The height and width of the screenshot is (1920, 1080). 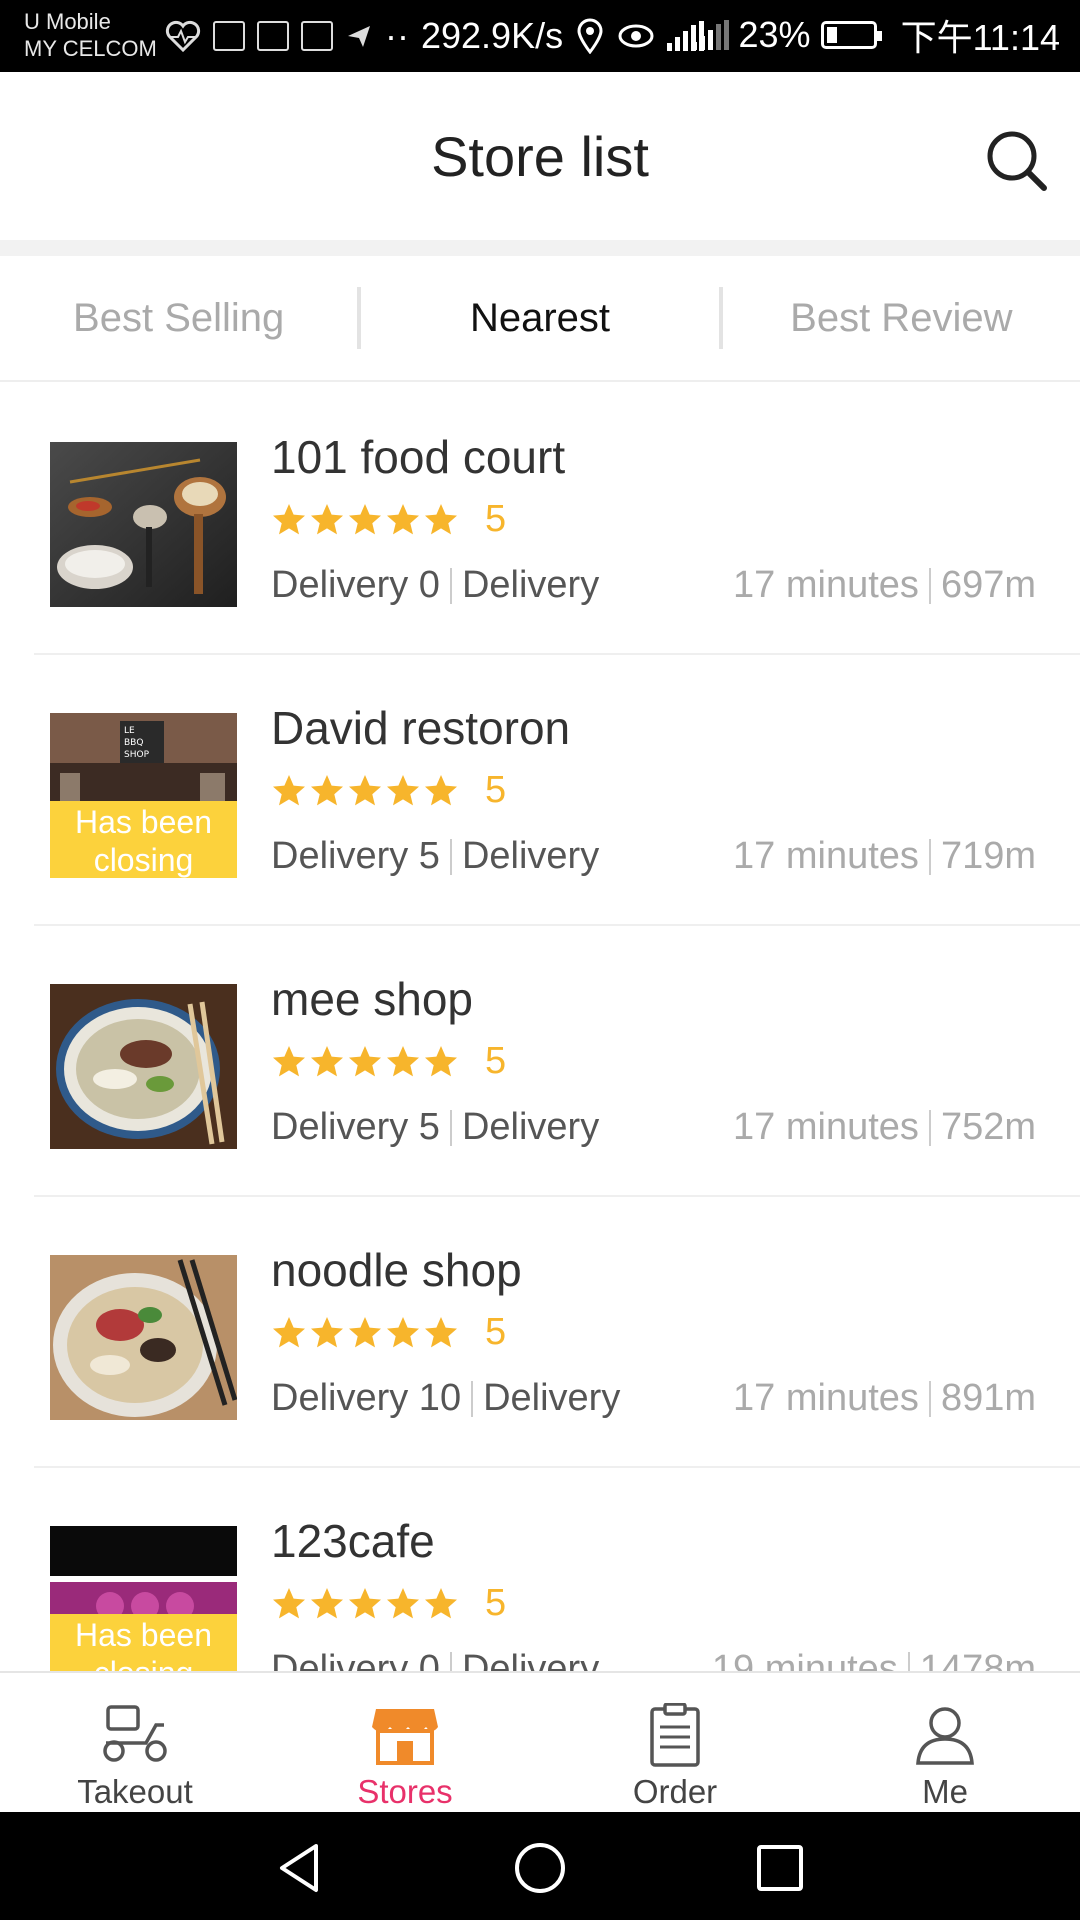 I want to click on carrier-line-1: U Mobile, so click(x=67, y=21).